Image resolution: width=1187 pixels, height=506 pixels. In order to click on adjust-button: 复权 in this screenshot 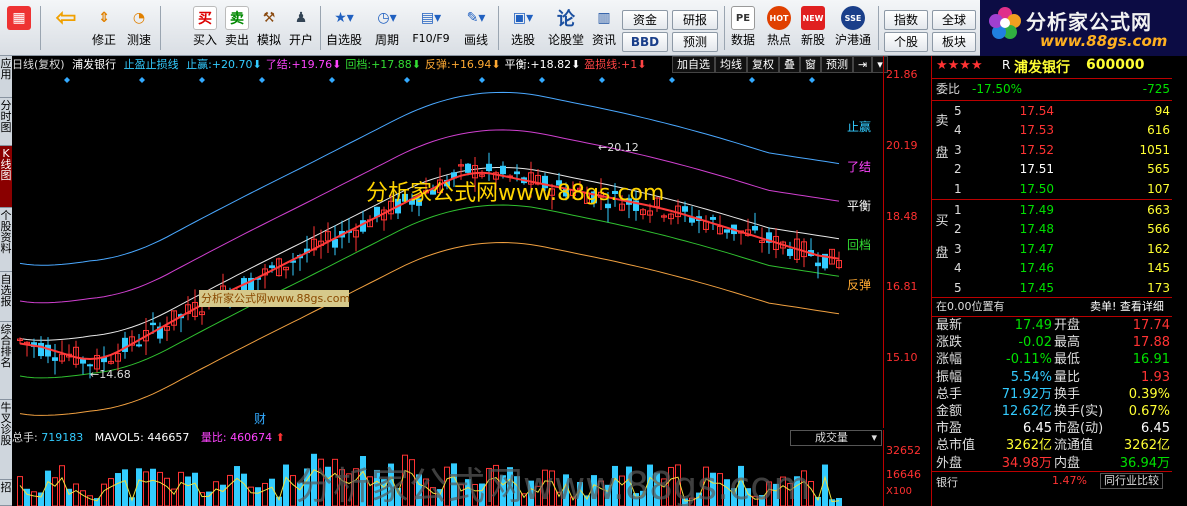, I will do `click(763, 64)`.